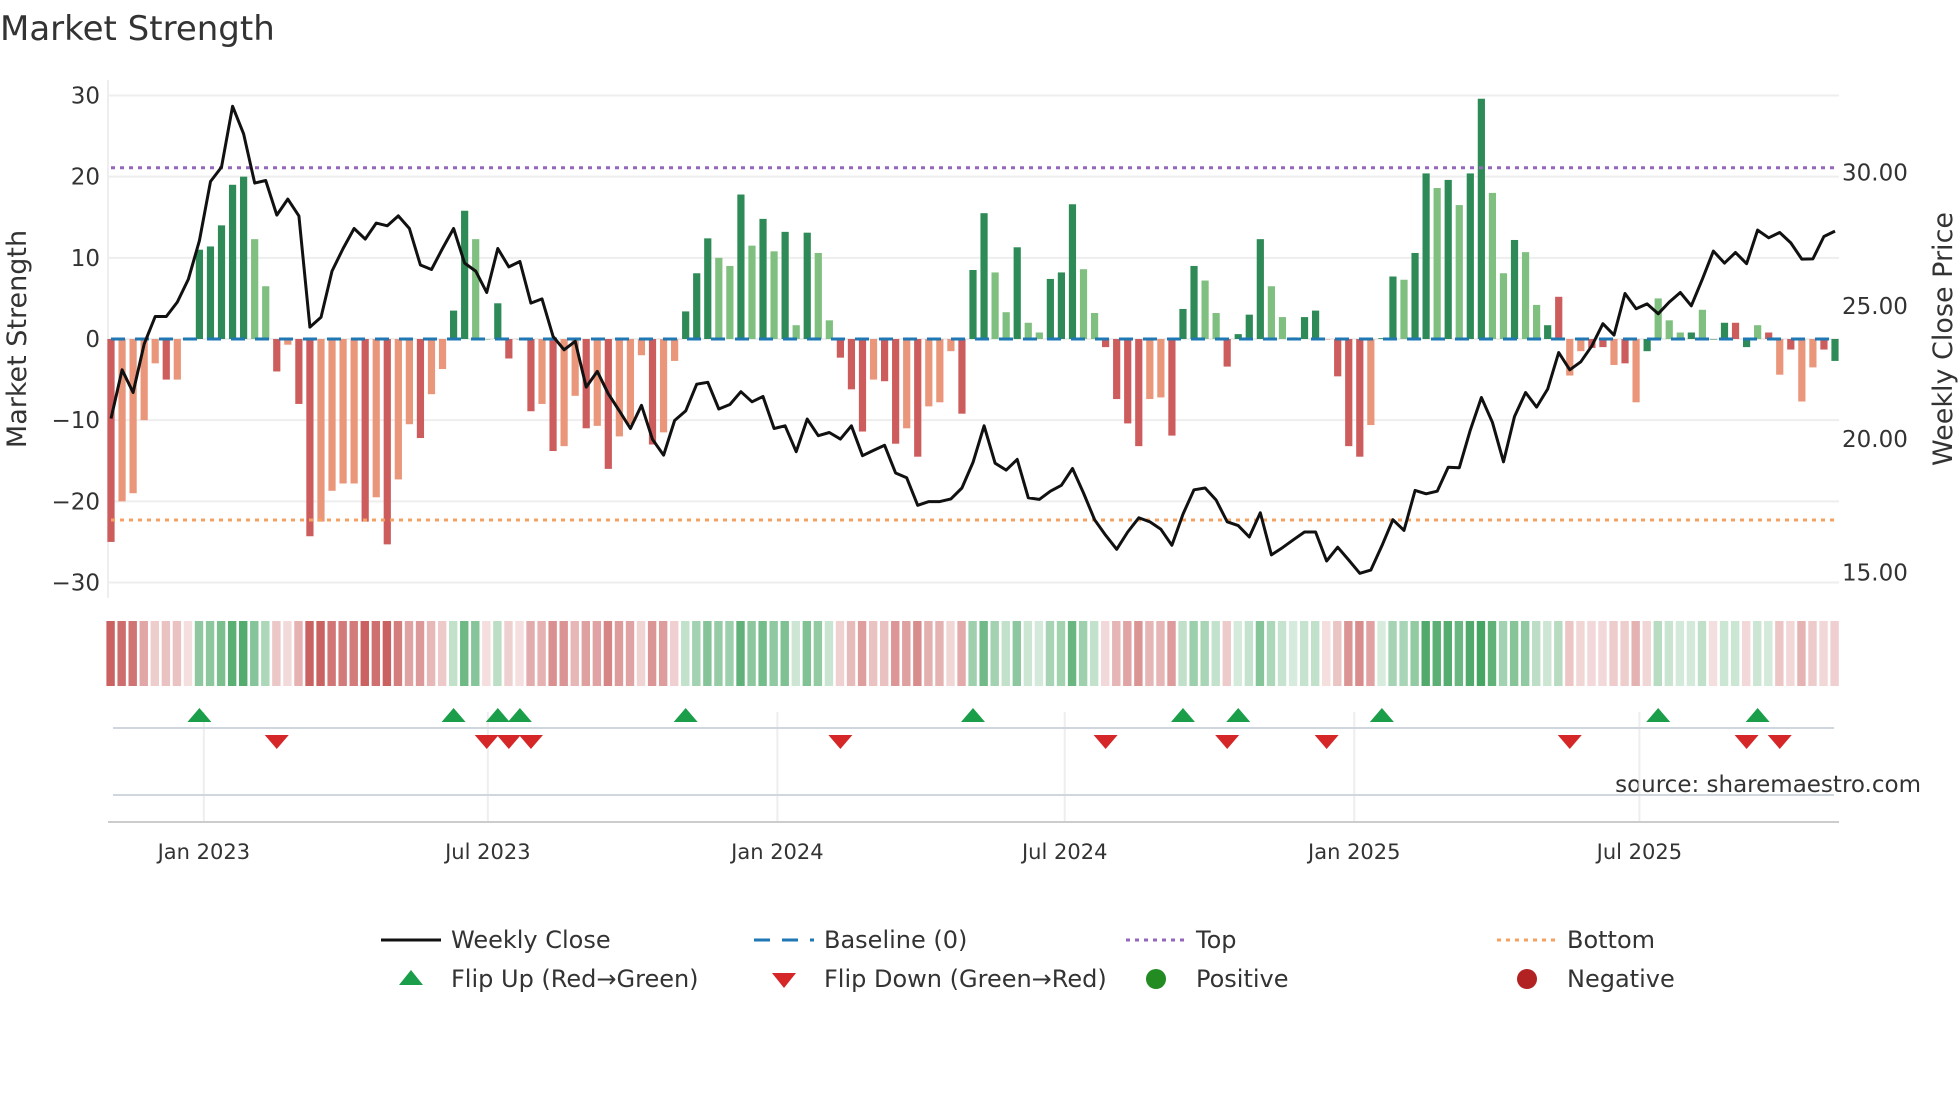  What do you see at coordinates (1242, 979) in the screenshot?
I see `legend-label: Positive` at bounding box center [1242, 979].